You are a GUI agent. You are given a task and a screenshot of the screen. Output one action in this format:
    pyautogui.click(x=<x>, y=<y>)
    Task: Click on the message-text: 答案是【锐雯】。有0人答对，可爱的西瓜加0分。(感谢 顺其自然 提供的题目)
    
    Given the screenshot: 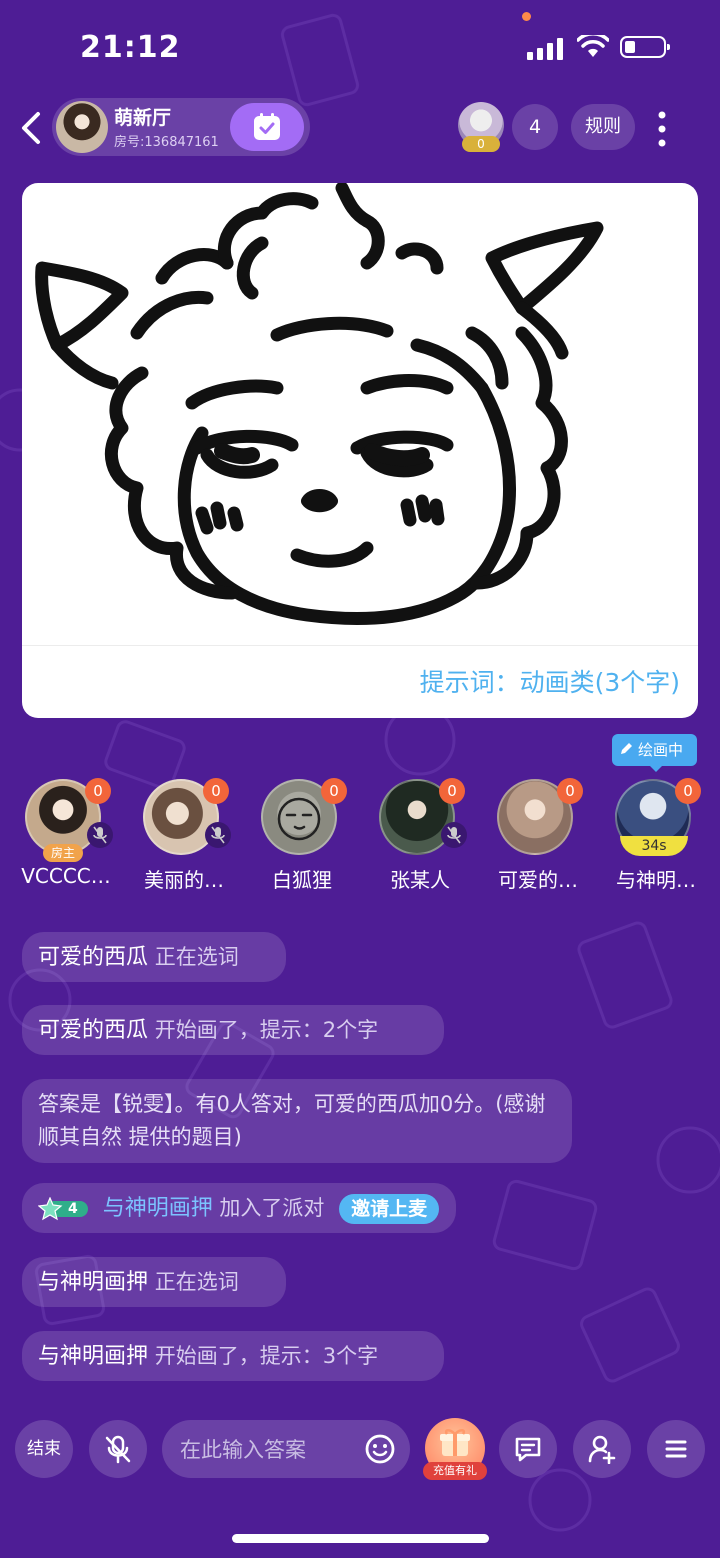 What is the action you would take?
    pyautogui.click(x=292, y=1120)
    